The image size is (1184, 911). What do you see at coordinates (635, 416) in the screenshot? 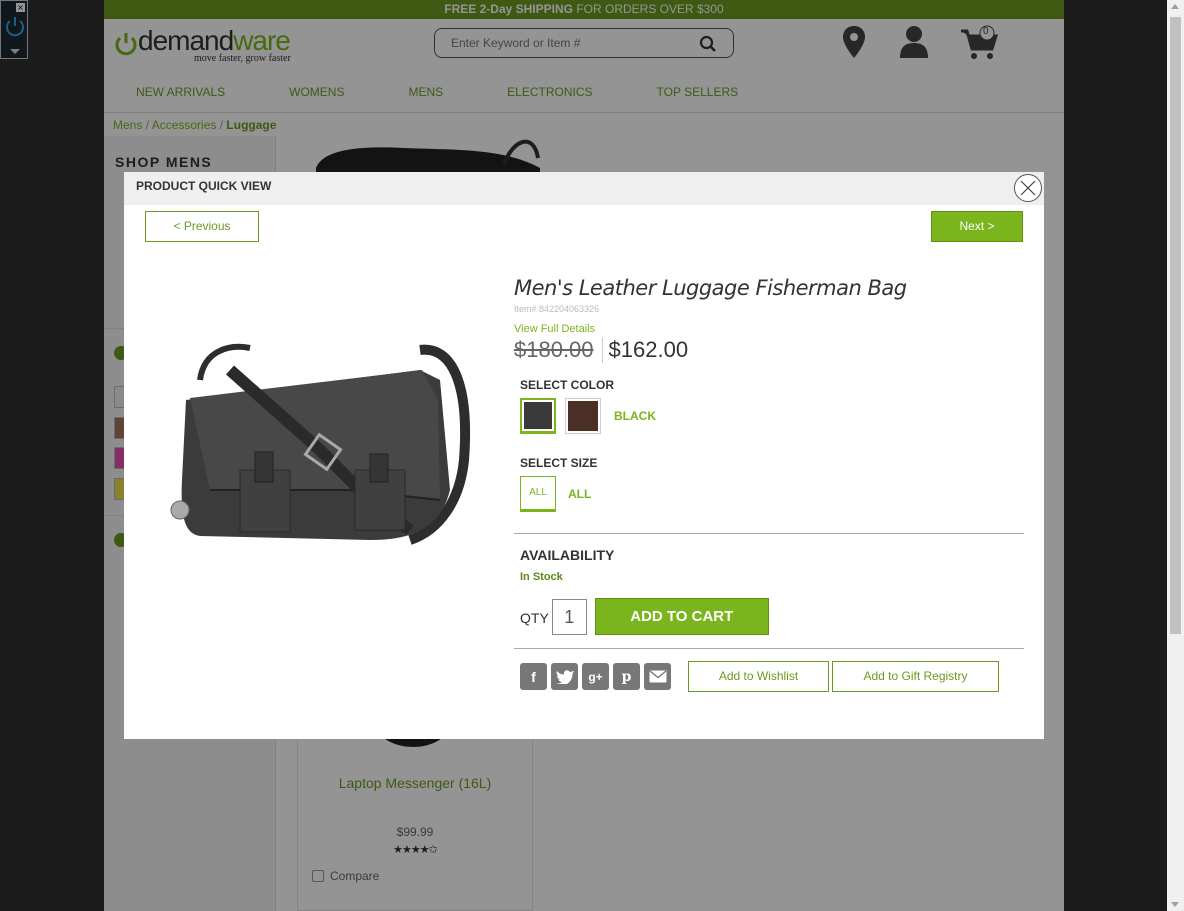
I see `selected-color-name: BLACK` at bounding box center [635, 416].